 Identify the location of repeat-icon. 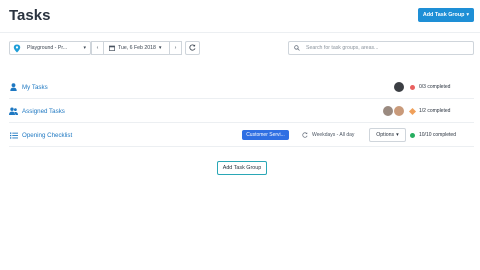
(305, 135).